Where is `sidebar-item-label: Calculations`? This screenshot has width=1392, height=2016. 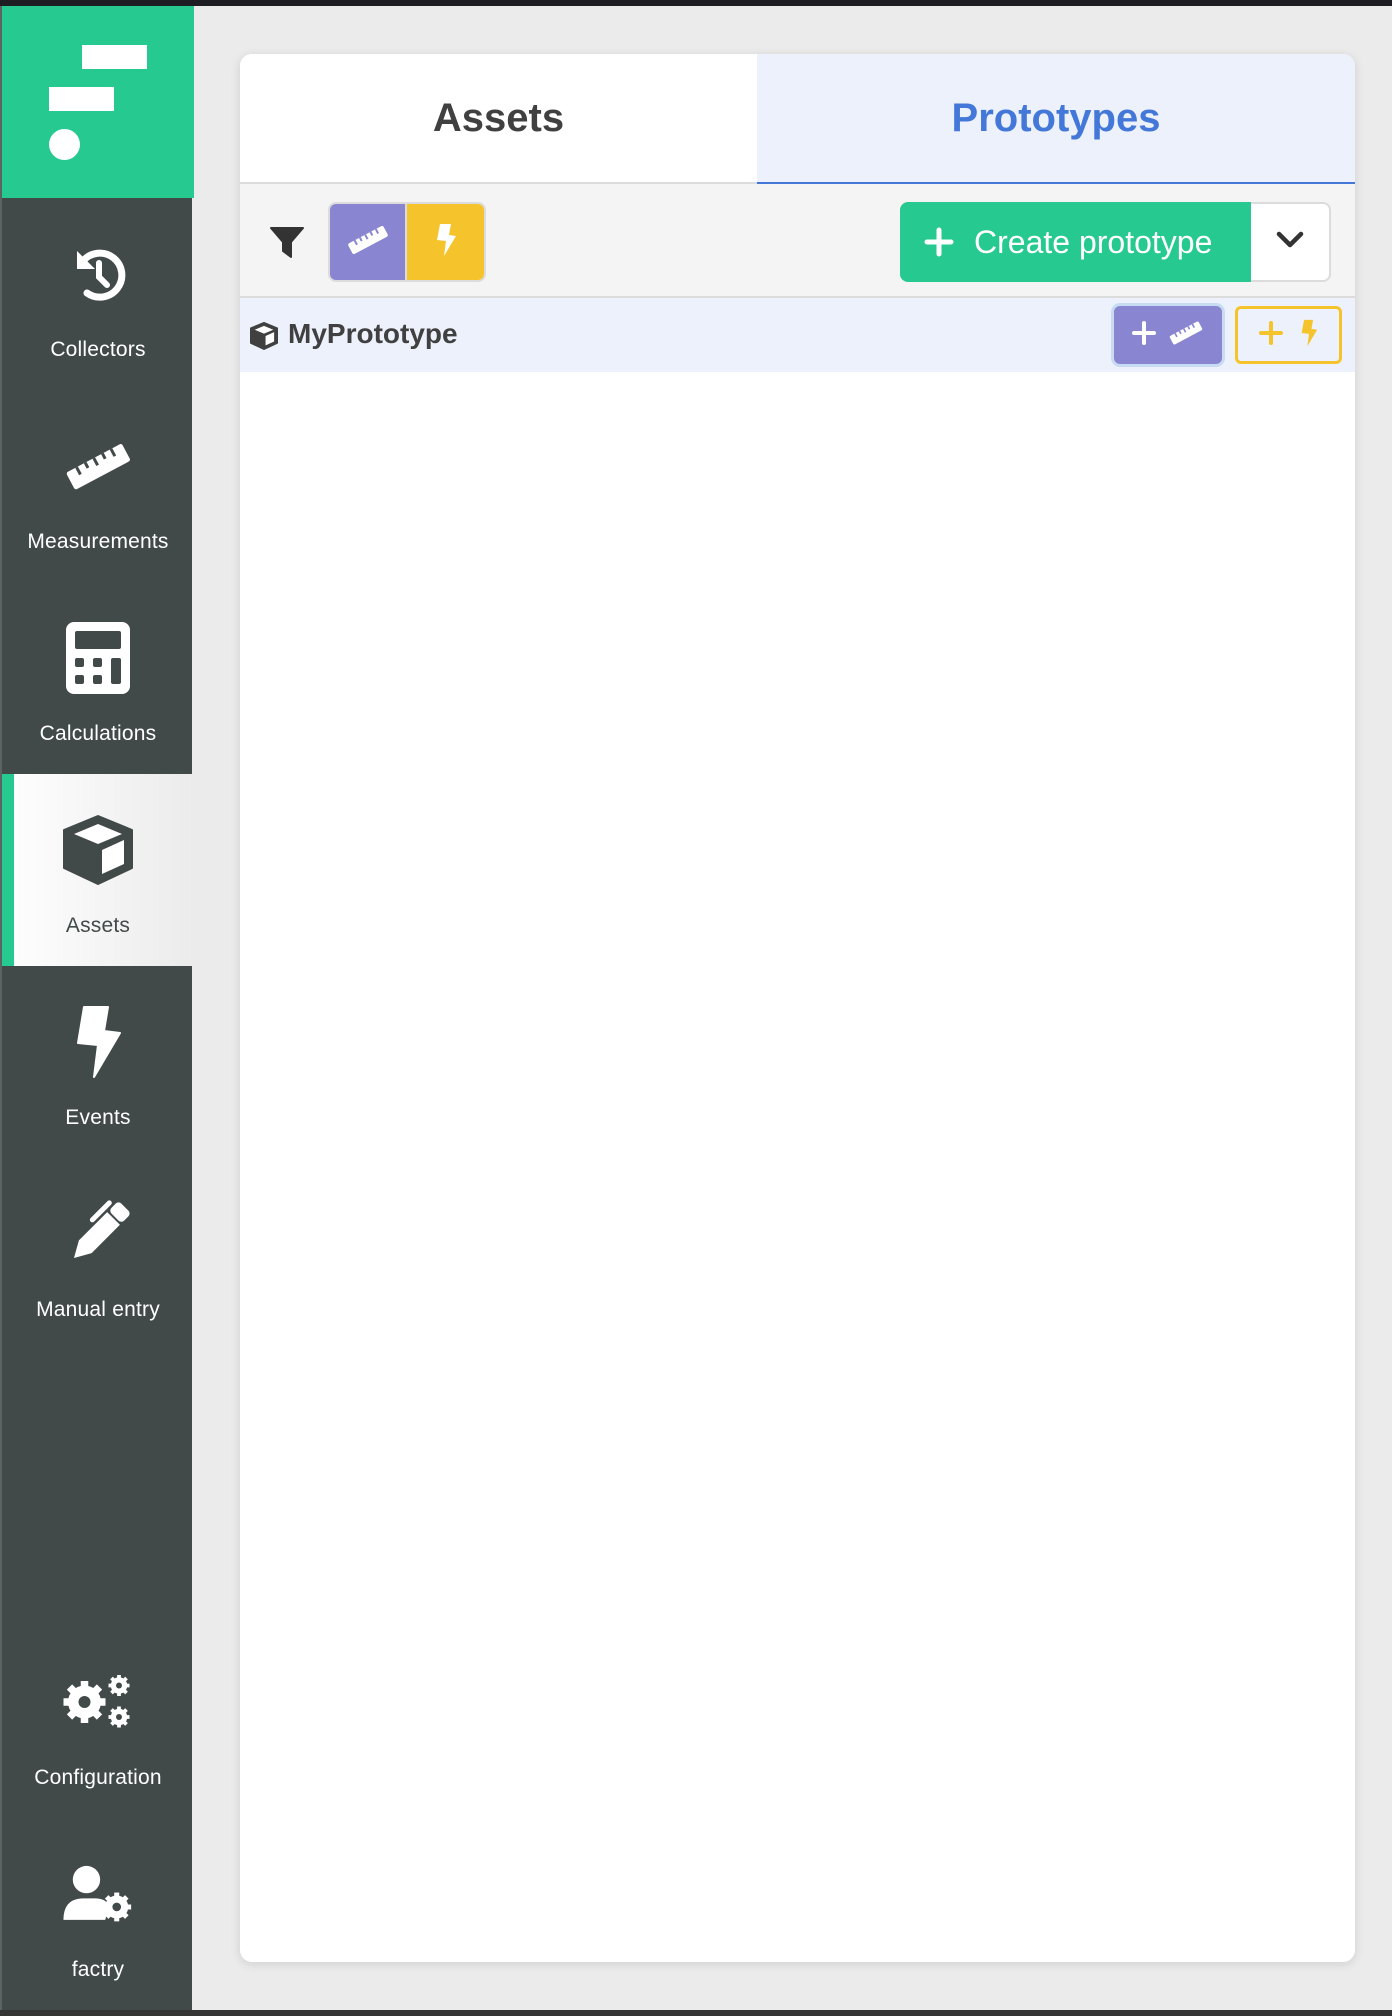 sidebar-item-label: Calculations is located at coordinates (98, 733).